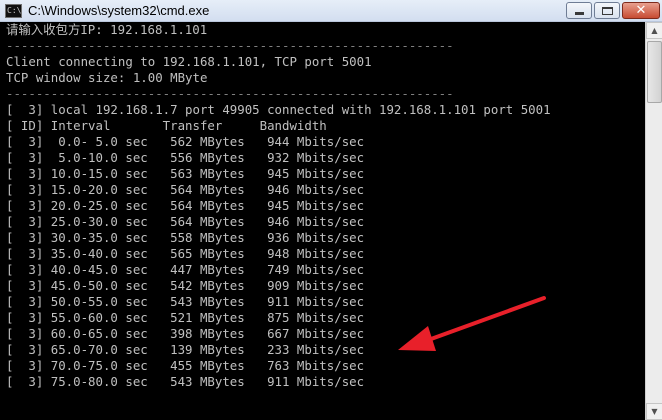 The image size is (662, 420). I want to click on close-button: ✕, so click(641, 10).